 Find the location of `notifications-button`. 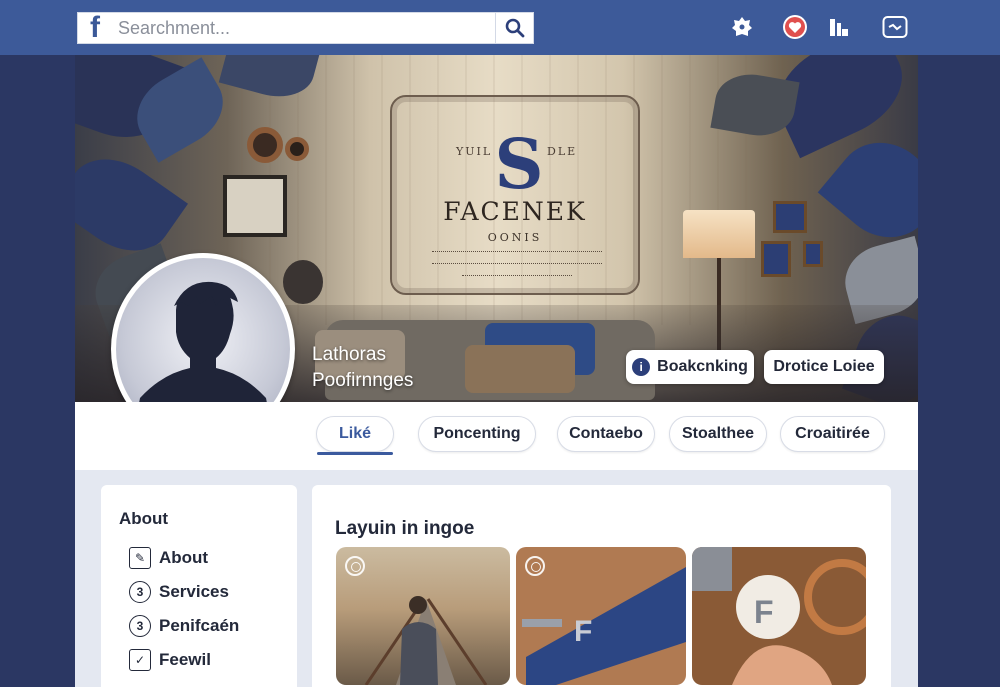

notifications-button is located at coordinates (742, 27).